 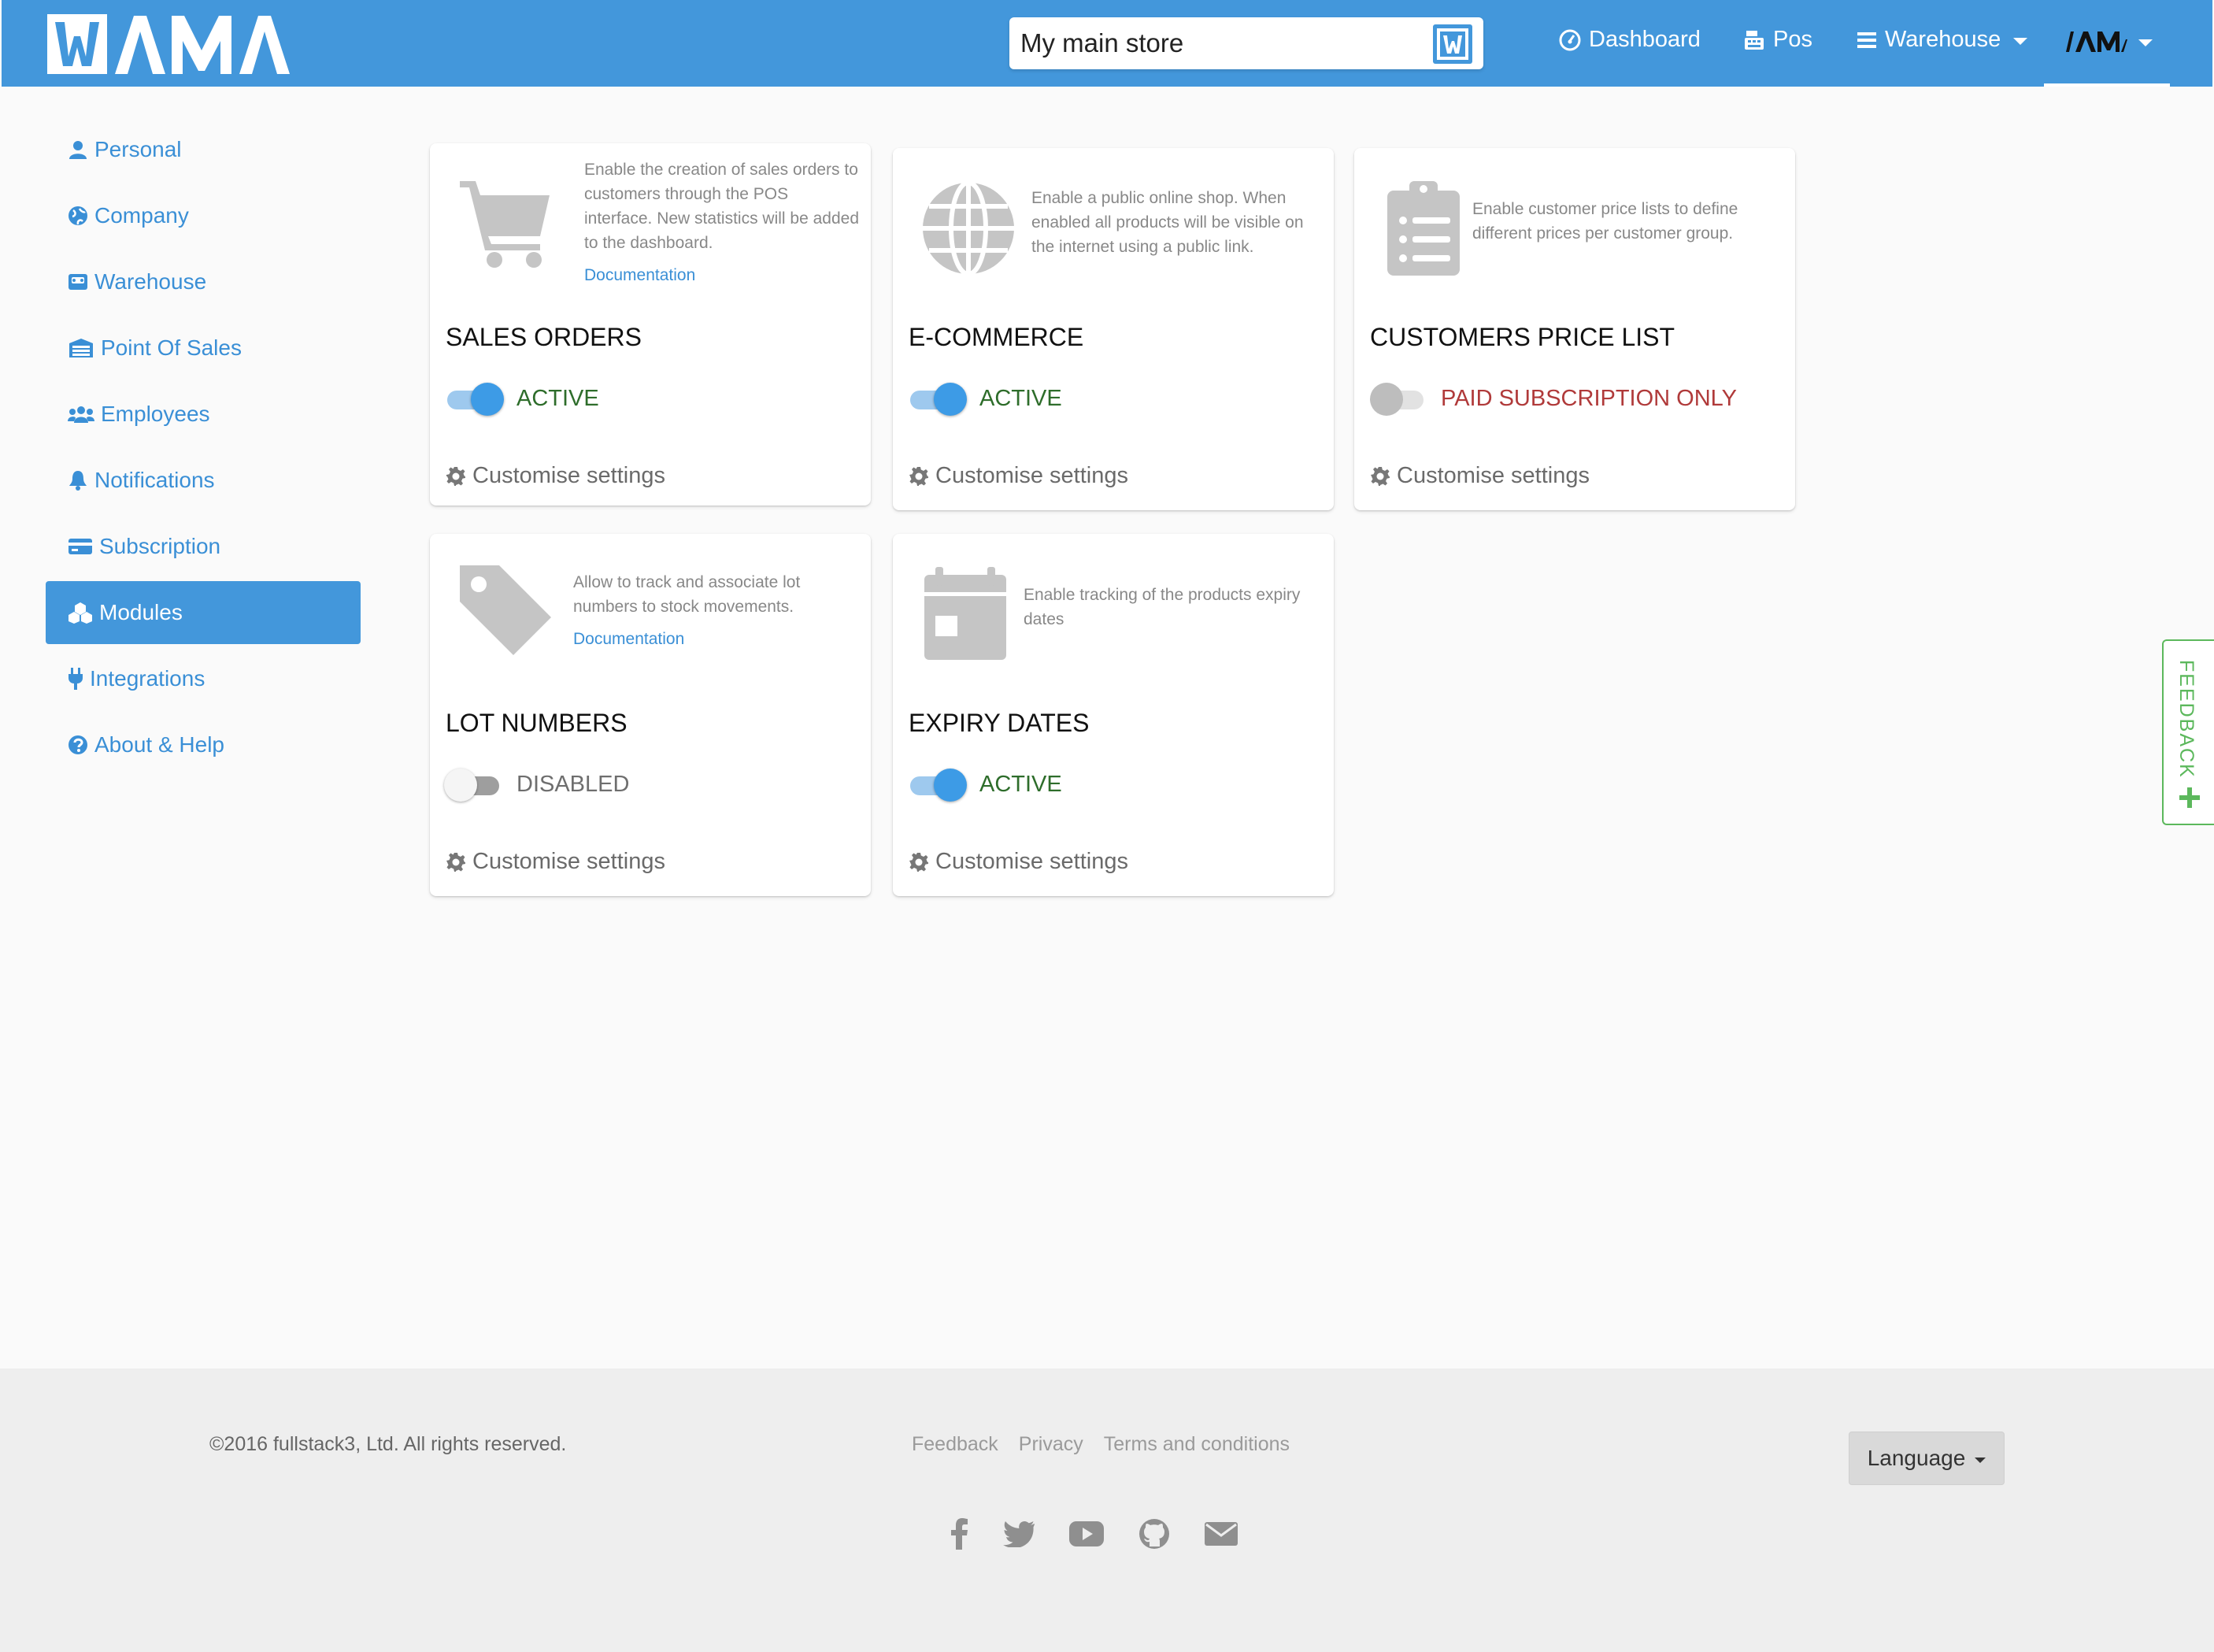 What do you see at coordinates (997, 337) in the screenshot?
I see `module-title: E-COMMERCE` at bounding box center [997, 337].